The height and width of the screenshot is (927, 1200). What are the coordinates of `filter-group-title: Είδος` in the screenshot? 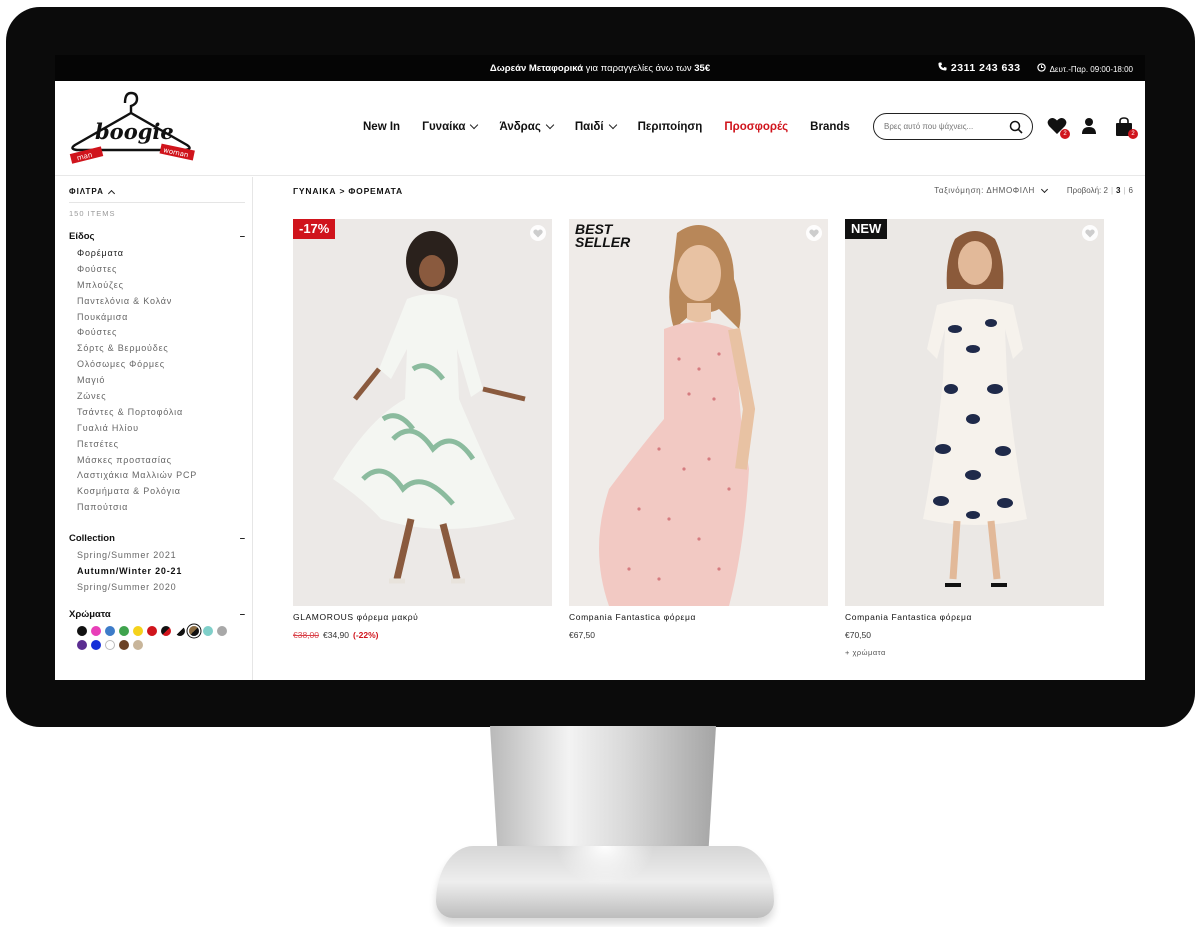 It's located at (82, 236).